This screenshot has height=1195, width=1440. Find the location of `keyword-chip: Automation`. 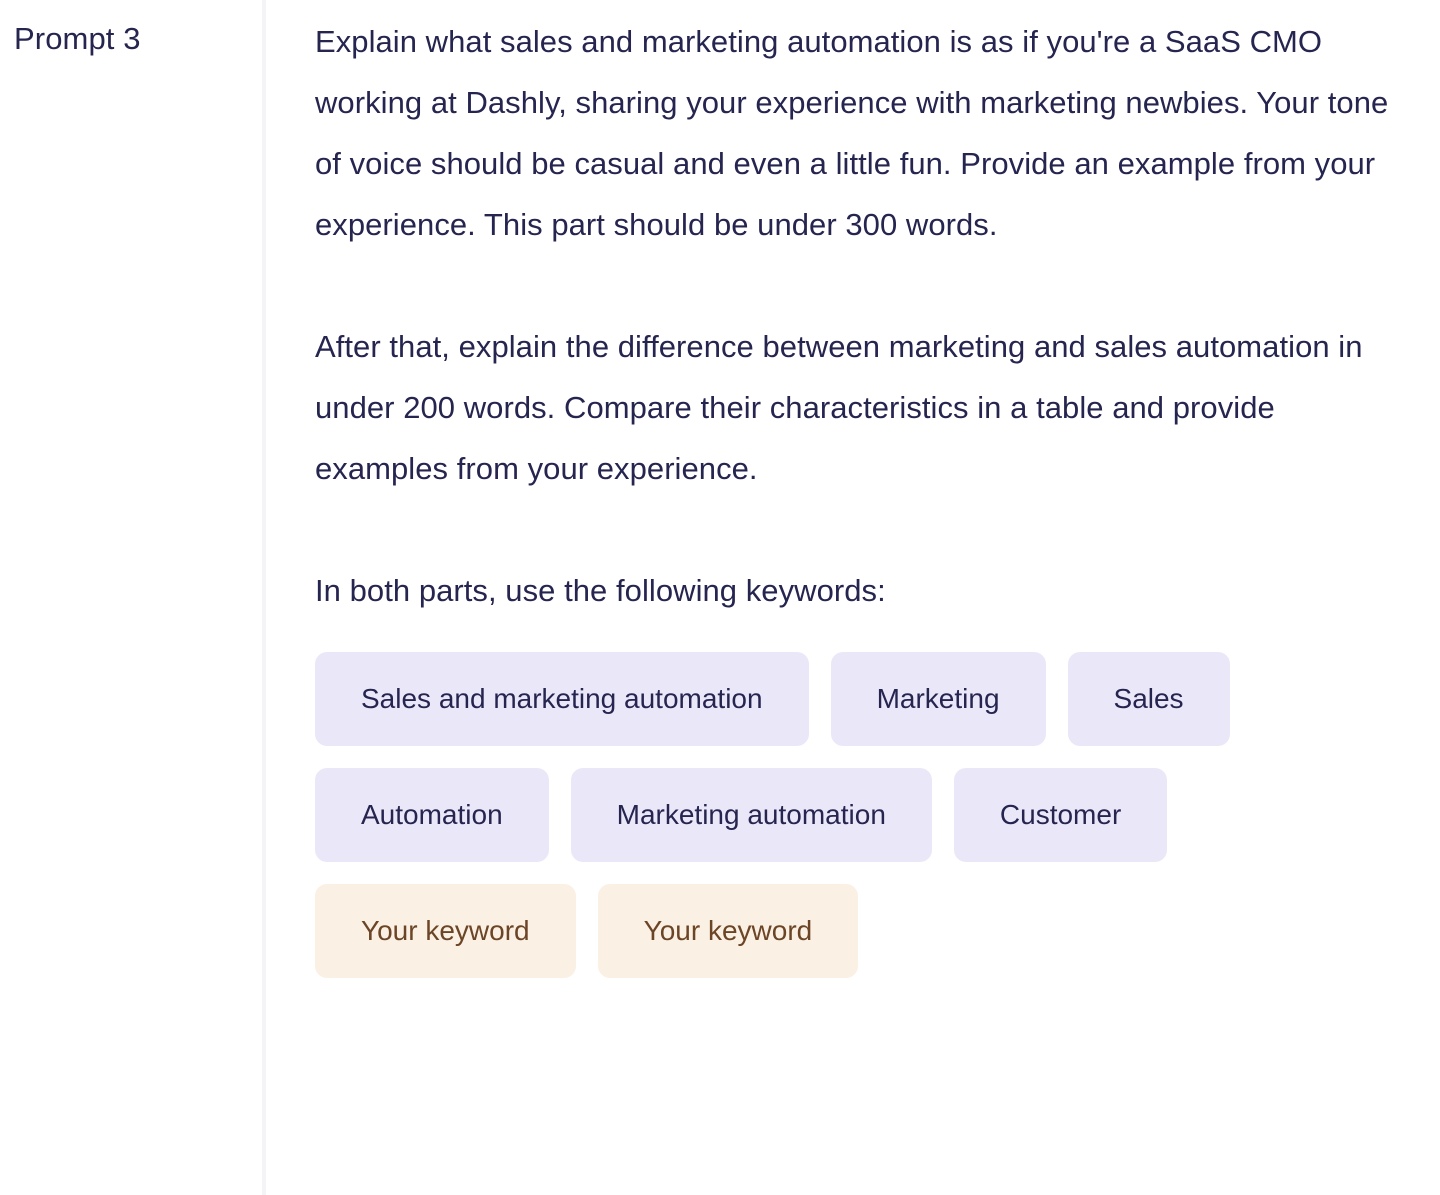

keyword-chip: Automation is located at coordinates (432, 815).